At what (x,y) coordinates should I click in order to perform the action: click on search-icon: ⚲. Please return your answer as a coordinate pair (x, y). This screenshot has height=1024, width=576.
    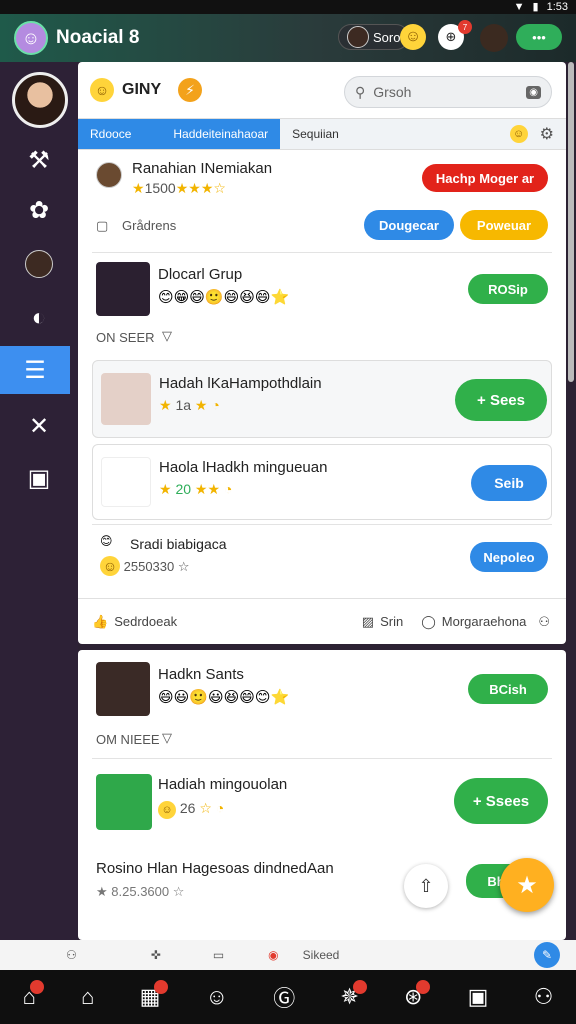
    Looking at the image, I should click on (360, 91).